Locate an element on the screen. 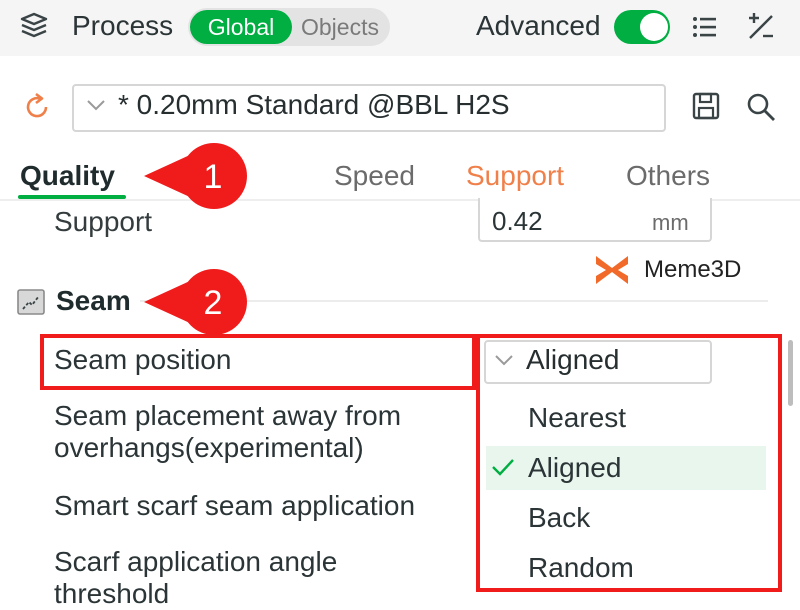  annotation-highlight-seam-position is located at coordinates (258, 362).